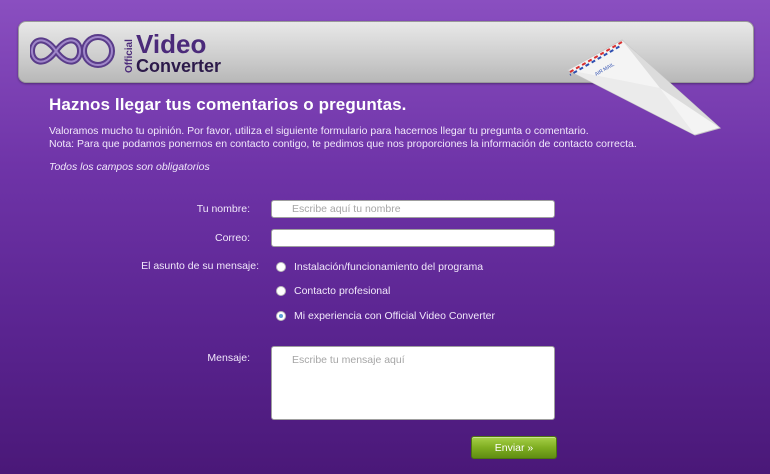 This screenshot has width=770, height=474. I want to click on email-label: Correo:, so click(232, 238).